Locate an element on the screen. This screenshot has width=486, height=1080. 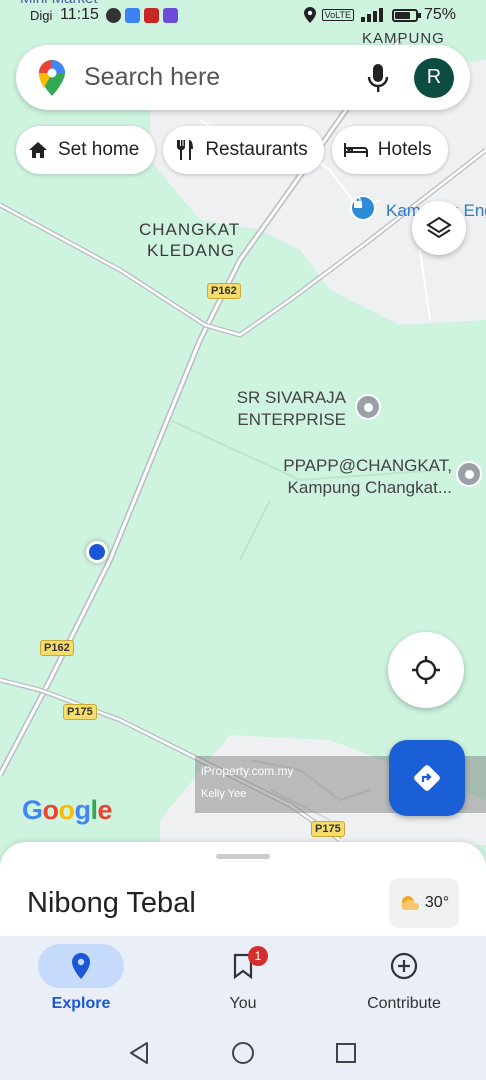
poi-sivaraja-line2: ENTERPRISE is located at coordinates (291, 419).